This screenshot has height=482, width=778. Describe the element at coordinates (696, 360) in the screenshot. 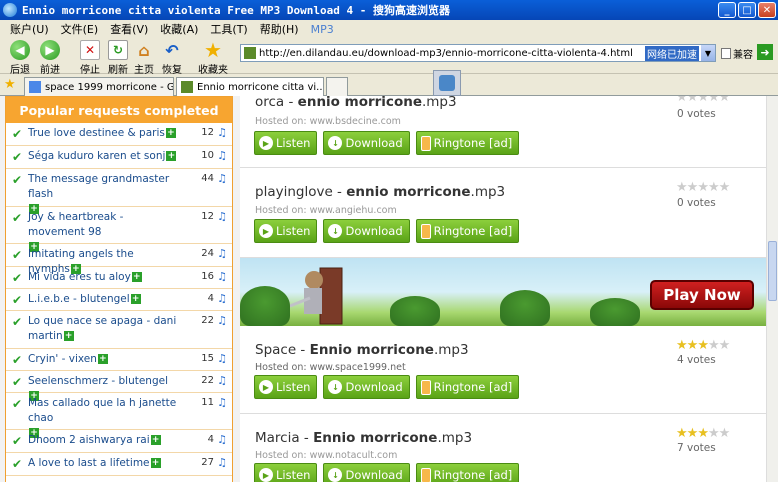

I see `vote-count: 4 votes` at that location.